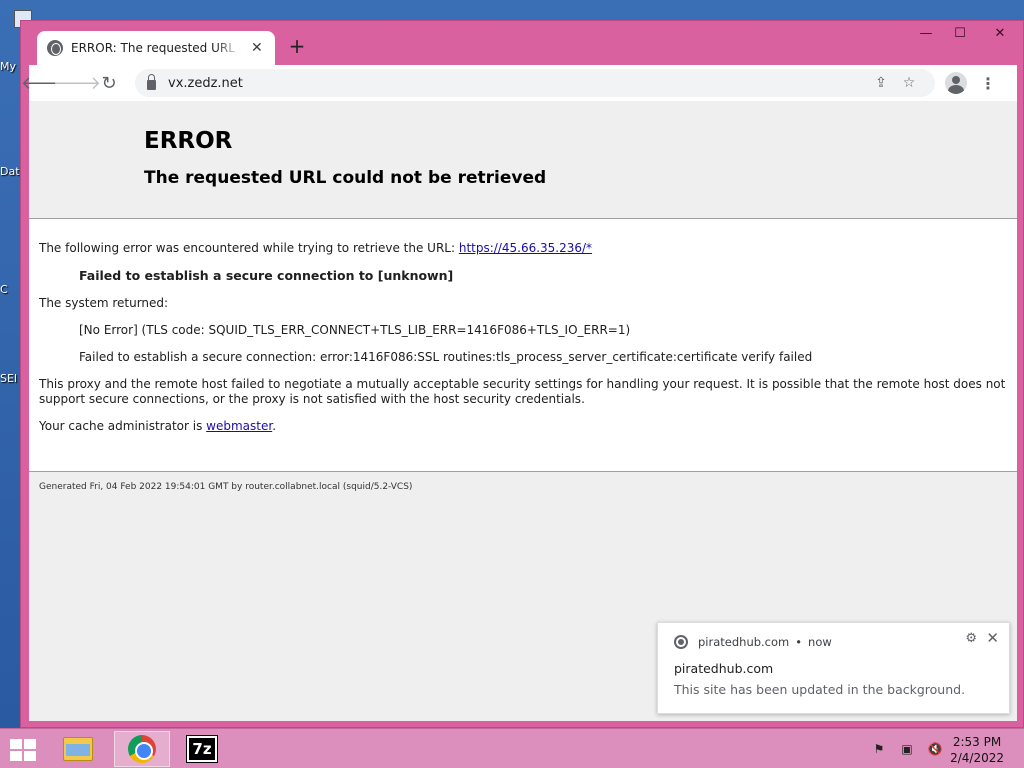 Image resolution: width=1024 pixels, height=768 pixels. What do you see at coordinates (109, 83) in the screenshot?
I see `reload-button: ↻` at bounding box center [109, 83].